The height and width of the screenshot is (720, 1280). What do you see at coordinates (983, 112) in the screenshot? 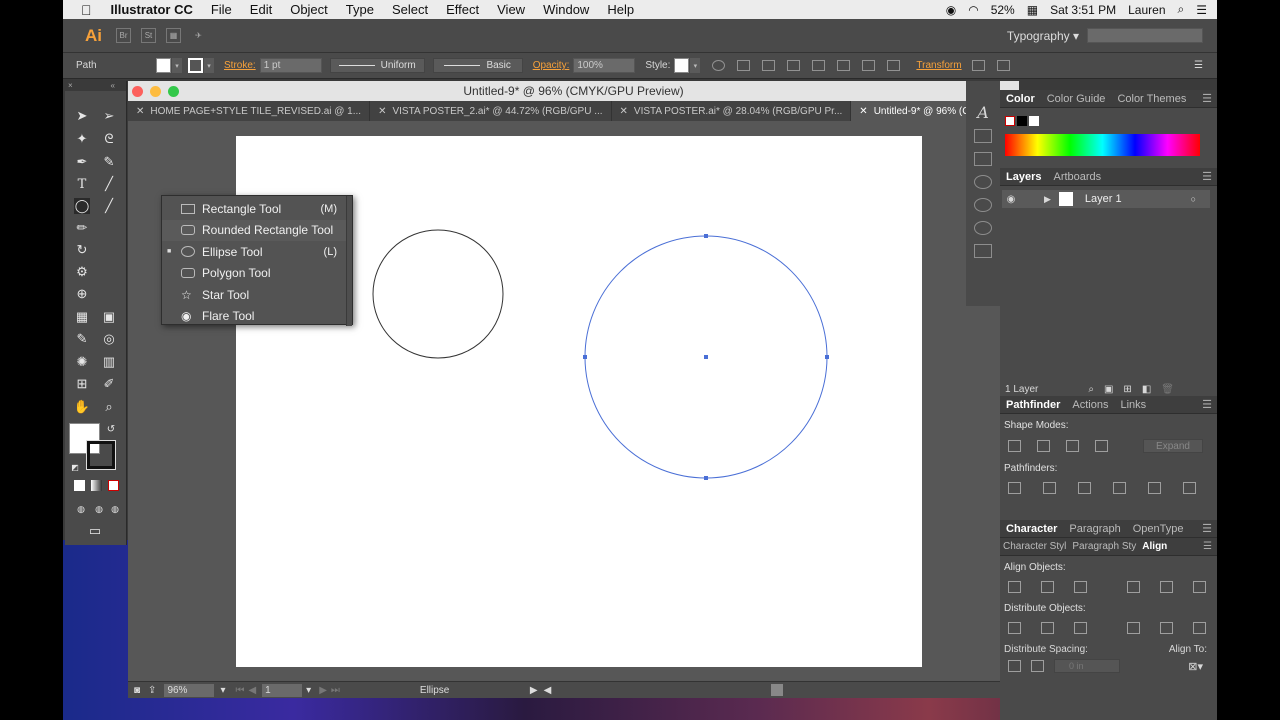
I see `glyphs-icon: 𝐴` at bounding box center [983, 112].